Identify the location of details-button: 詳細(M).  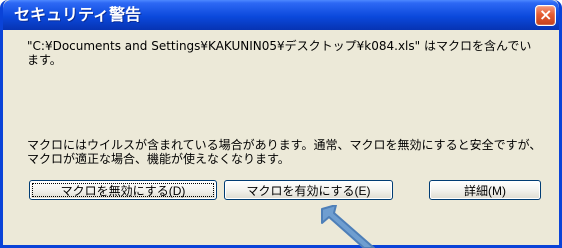
(485, 190).